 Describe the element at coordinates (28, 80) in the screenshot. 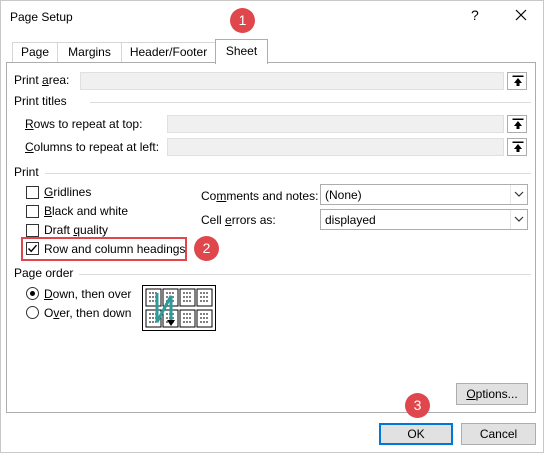

I see `print-area-label-prefix: Print` at that location.